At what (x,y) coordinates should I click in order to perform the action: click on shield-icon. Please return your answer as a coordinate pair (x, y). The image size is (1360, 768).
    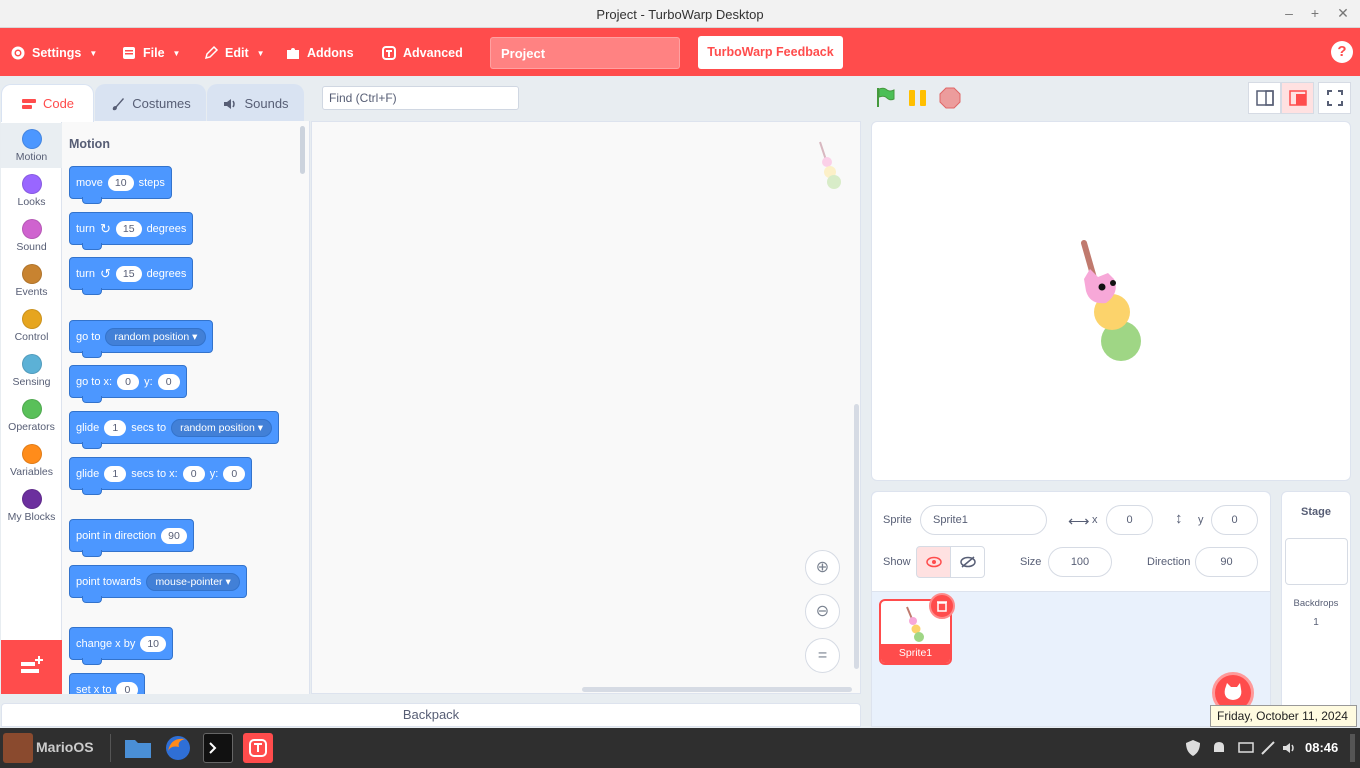
    Looking at the image, I should click on (1193, 748).